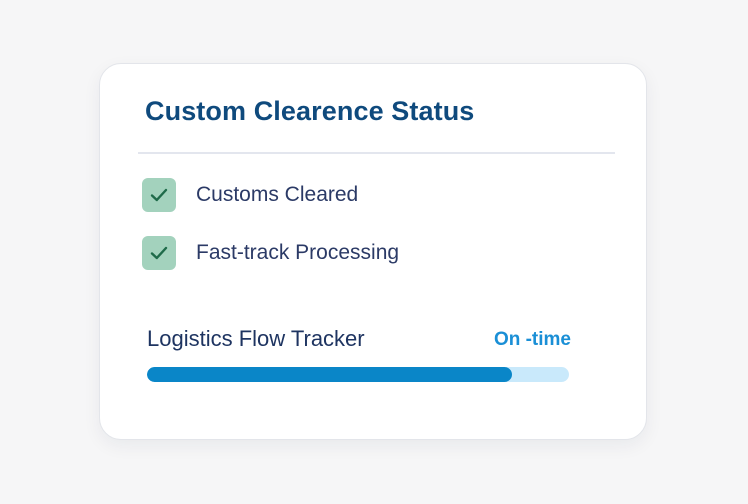  What do you see at coordinates (330, 374) in the screenshot?
I see `progress-bar-fill` at bounding box center [330, 374].